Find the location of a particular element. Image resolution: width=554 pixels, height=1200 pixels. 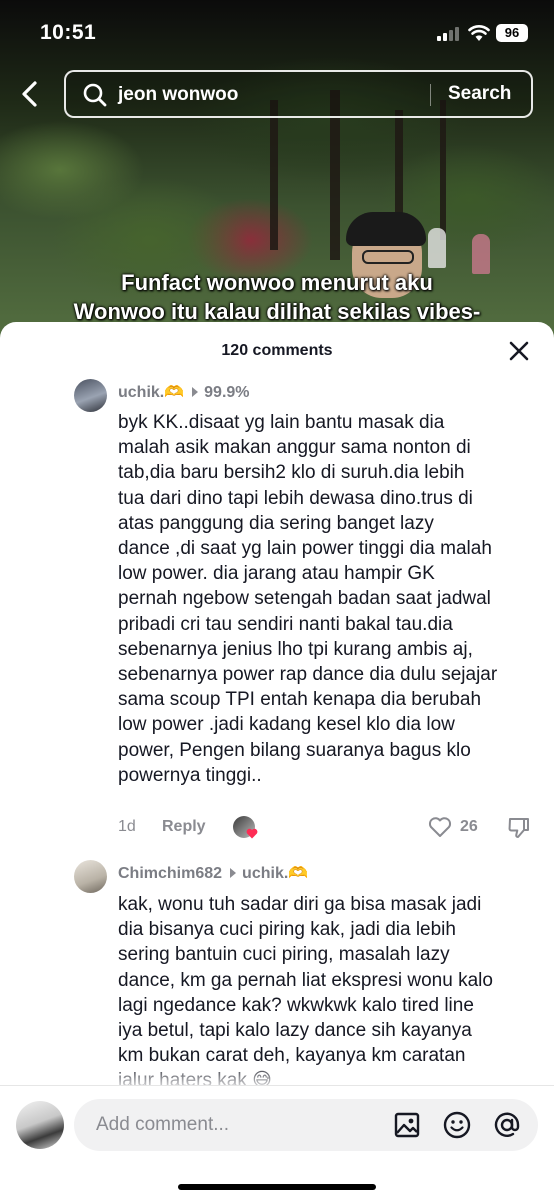

comment-username: uchik.🫶 99.9% is located at coordinates (184, 392).